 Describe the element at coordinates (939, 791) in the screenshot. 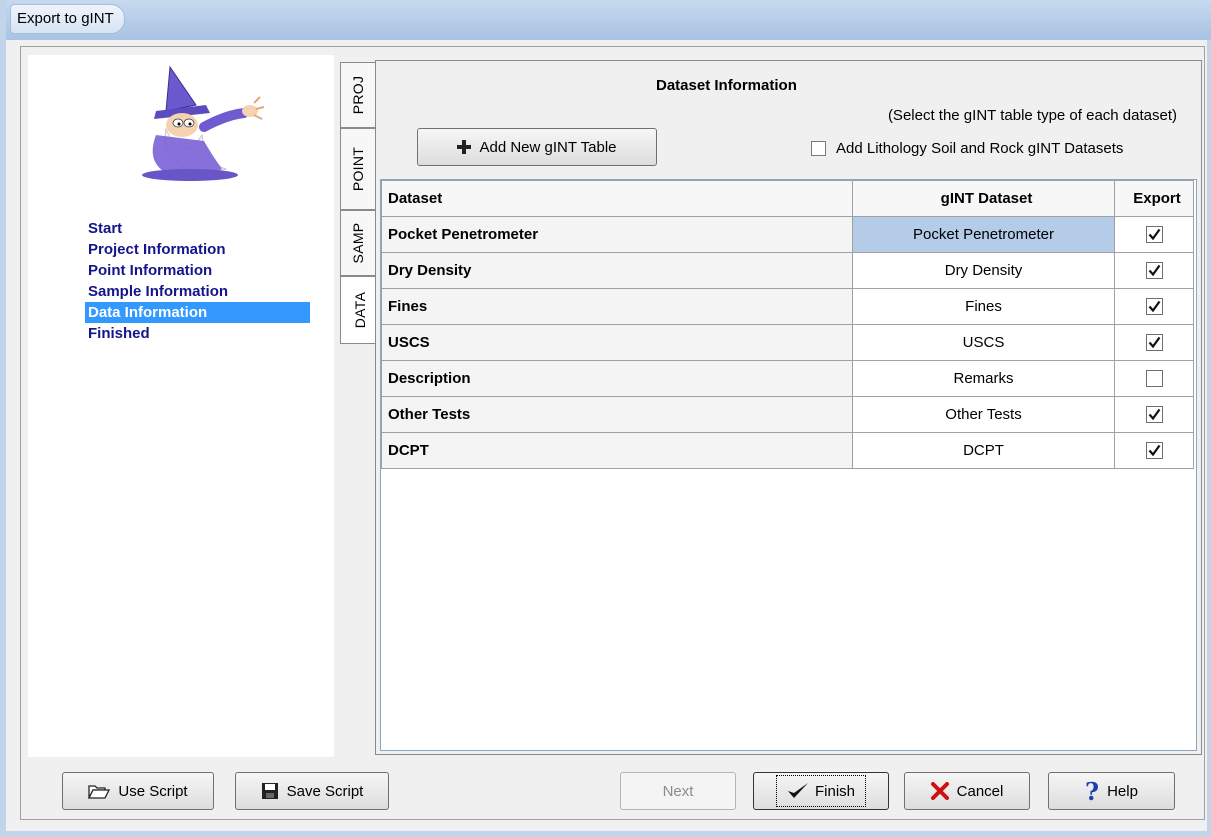

I see `red-x-icon` at that location.